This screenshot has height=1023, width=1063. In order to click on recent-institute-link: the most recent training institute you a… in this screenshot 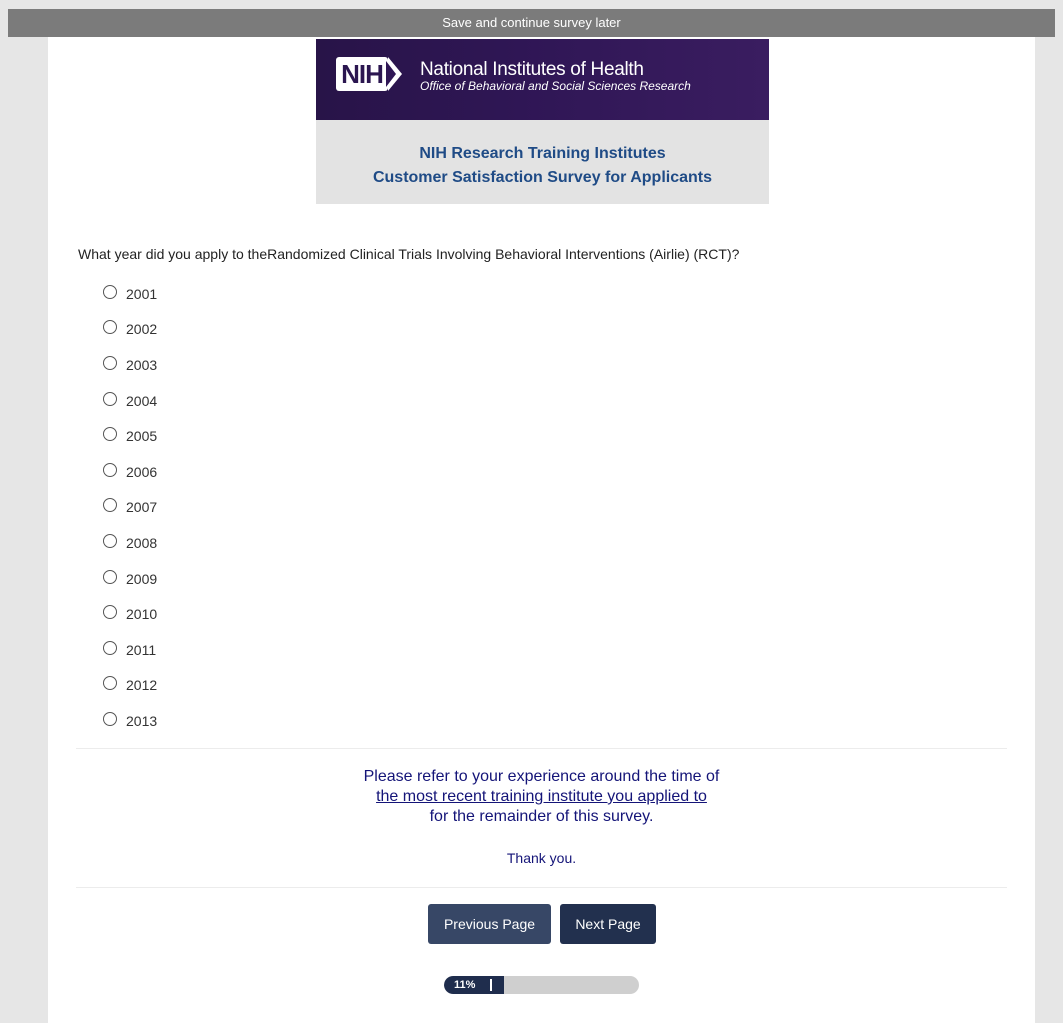, I will do `click(541, 796)`.